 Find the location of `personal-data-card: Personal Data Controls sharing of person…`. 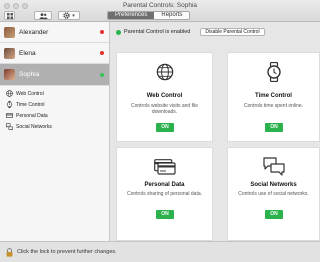

personal-data-card: Personal Data Controls sharing of person… is located at coordinates (164, 194).